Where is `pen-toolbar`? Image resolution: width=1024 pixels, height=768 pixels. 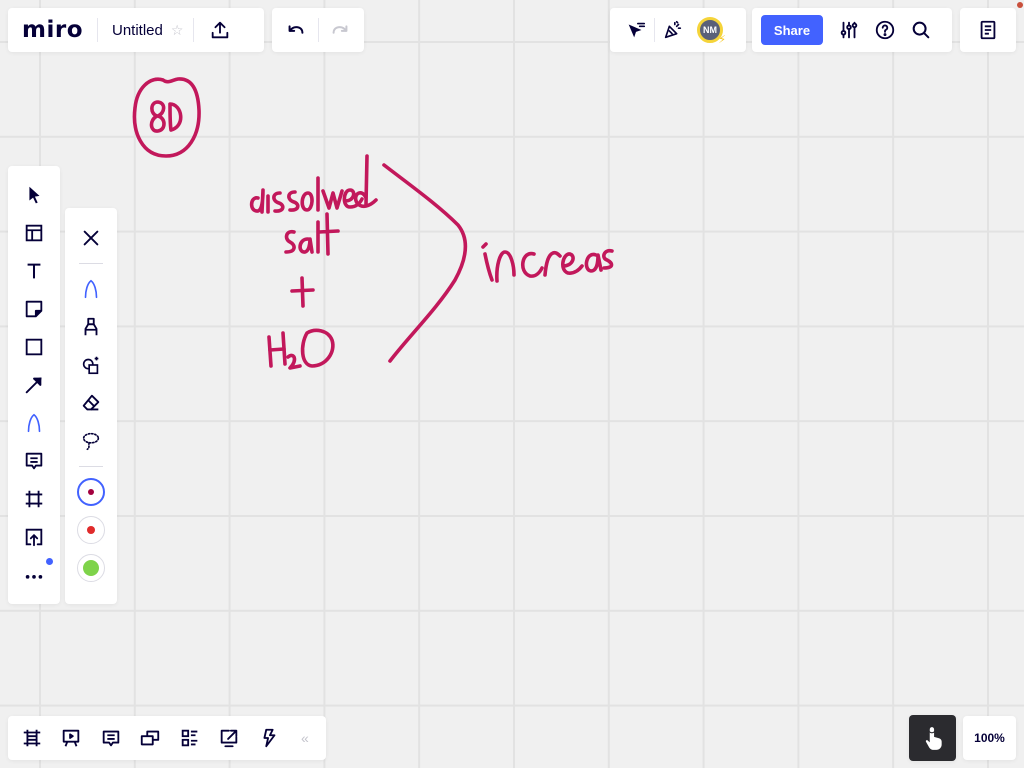
pen-toolbar is located at coordinates (91, 406).